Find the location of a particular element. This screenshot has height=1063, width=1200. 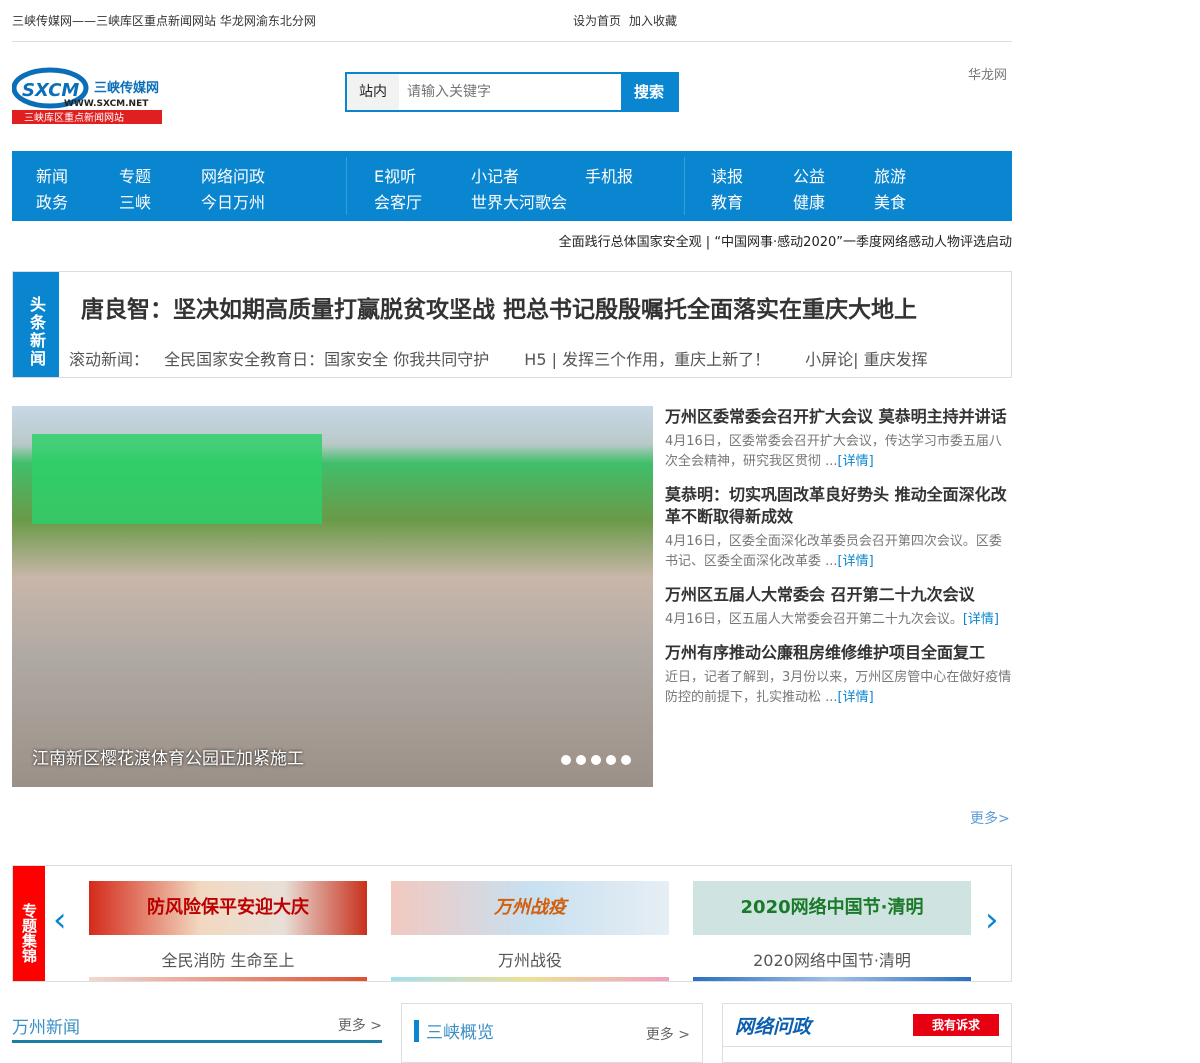

partner-link: 华龙网 is located at coordinates (987, 73).